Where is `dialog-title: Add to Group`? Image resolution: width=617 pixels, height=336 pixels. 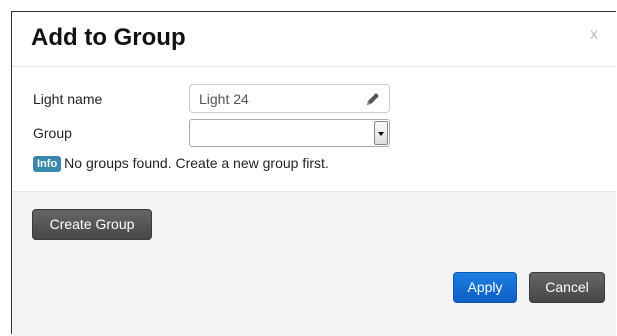 dialog-title: Add to Group is located at coordinates (108, 37).